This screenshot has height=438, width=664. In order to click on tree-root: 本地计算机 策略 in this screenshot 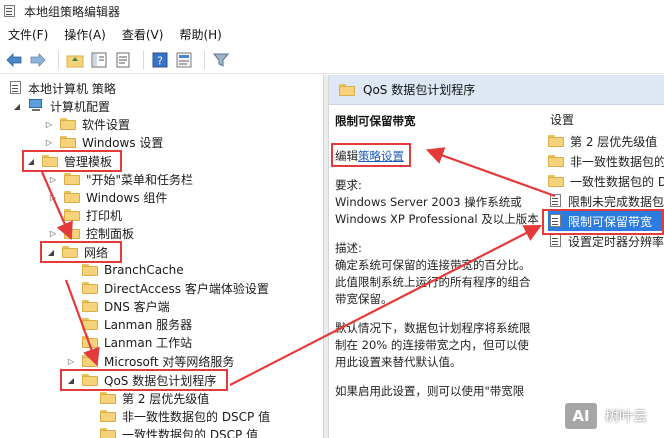, I will do `click(62, 88)`.